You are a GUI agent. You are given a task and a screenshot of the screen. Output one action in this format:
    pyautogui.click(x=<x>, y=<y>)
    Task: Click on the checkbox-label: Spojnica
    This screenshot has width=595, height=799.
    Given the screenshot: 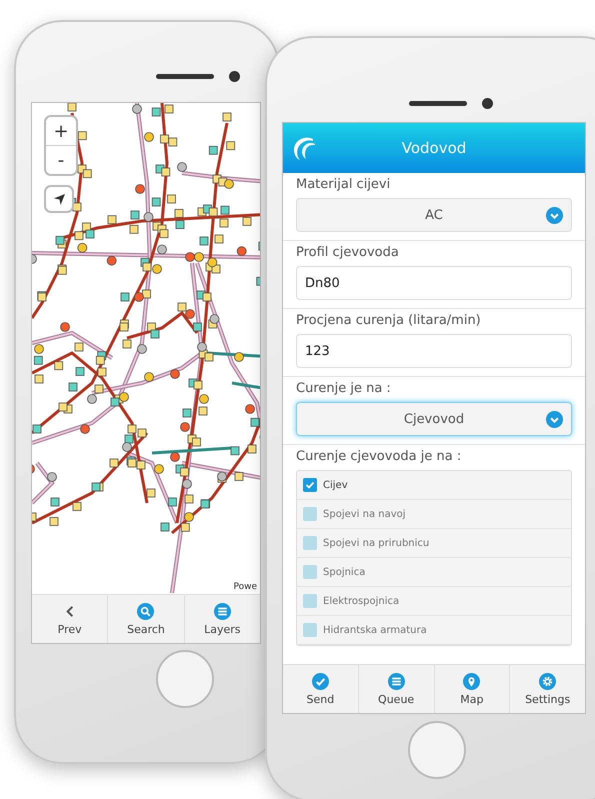 What is the action you would take?
    pyautogui.click(x=344, y=572)
    